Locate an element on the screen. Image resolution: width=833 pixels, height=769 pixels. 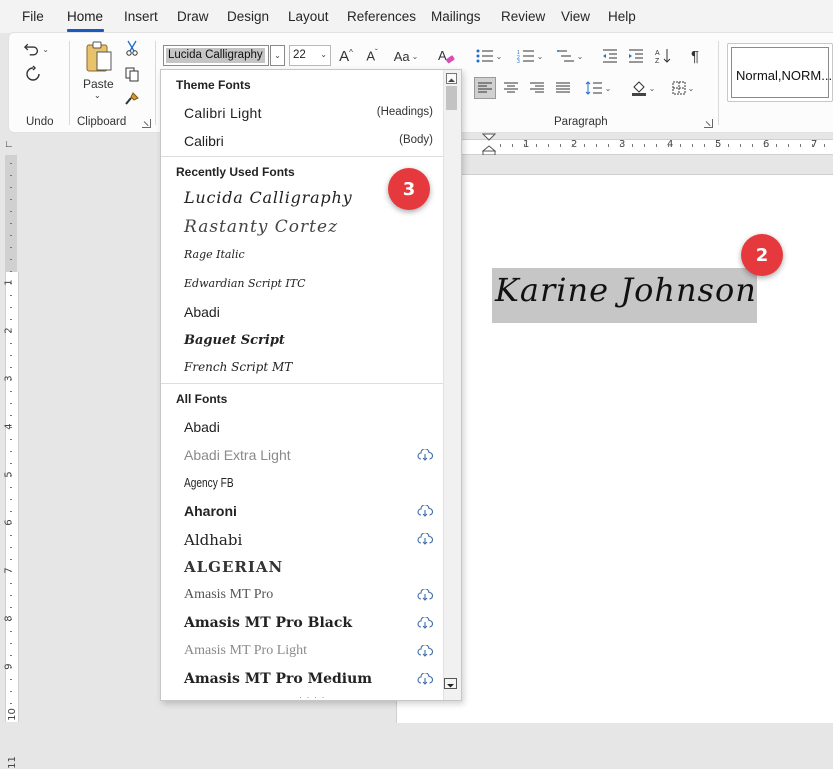
font-option: Edwardian Script ITC is located at coordinates (245, 283).